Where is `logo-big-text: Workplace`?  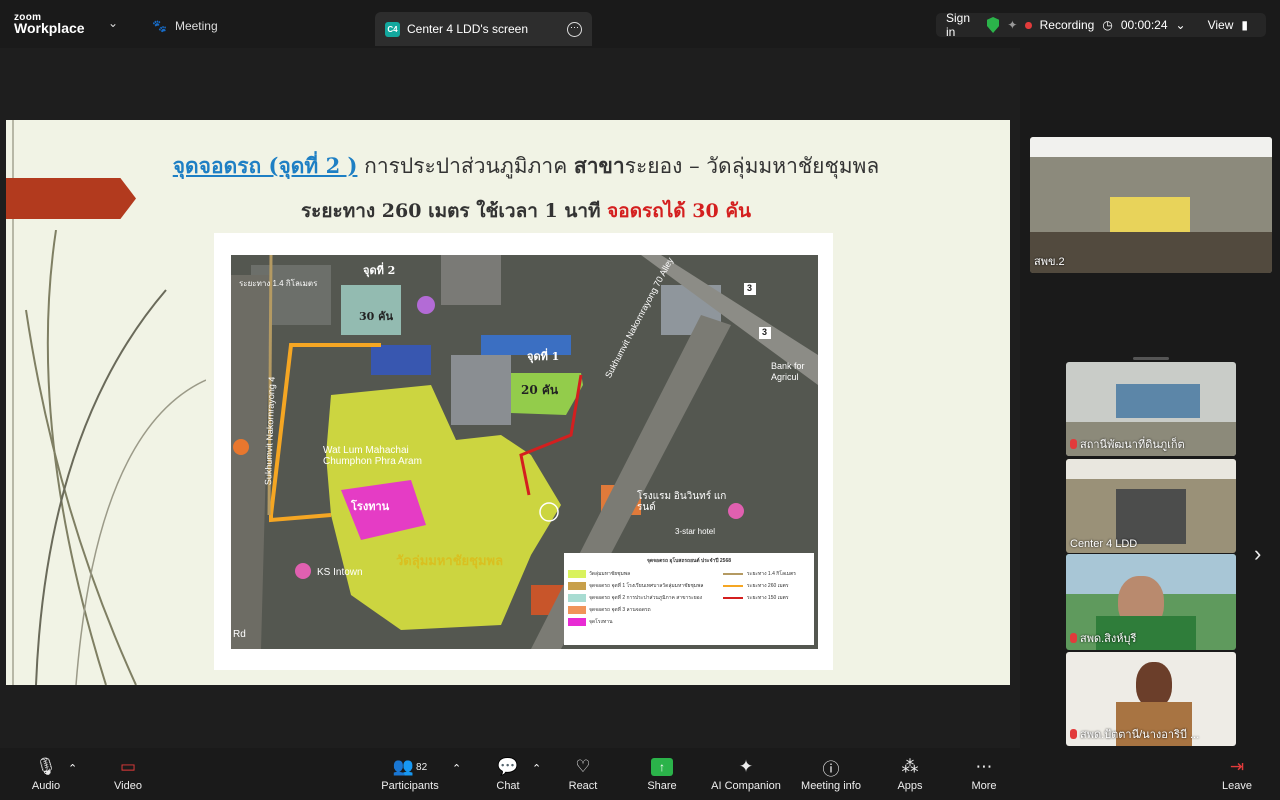
logo-big-text: Workplace is located at coordinates (49, 28).